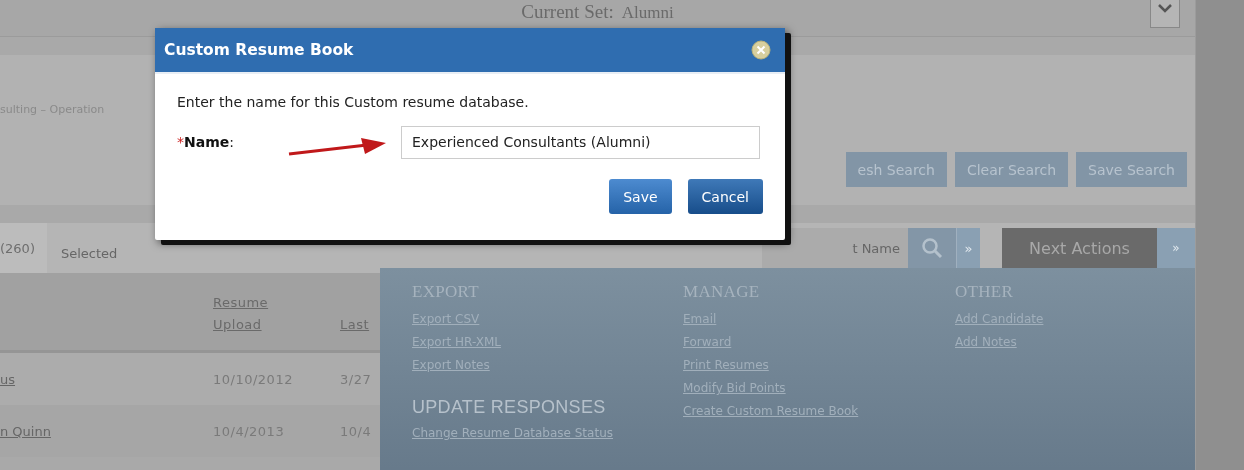 The height and width of the screenshot is (470, 1244). Describe the element at coordinates (932, 248) in the screenshot. I see `search-icon` at that location.